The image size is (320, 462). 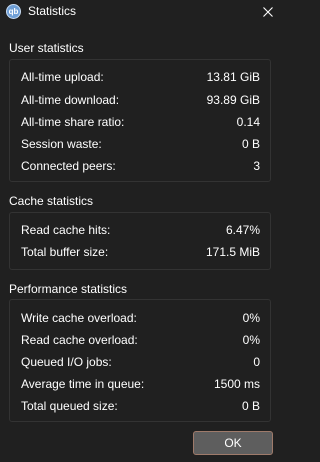 I want to click on stat-value: 13.81 GiB, so click(x=233, y=77).